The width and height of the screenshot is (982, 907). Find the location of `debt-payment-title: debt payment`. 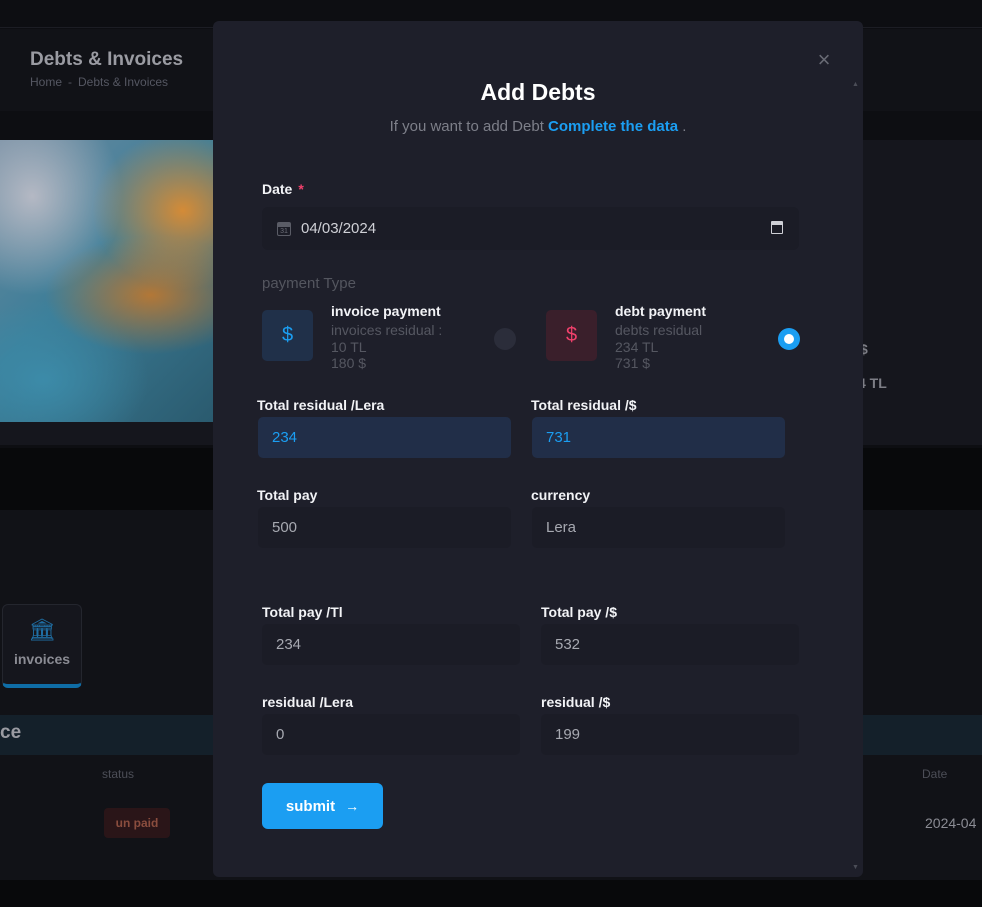

debt-payment-title: debt payment is located at coordinates (661, 311).